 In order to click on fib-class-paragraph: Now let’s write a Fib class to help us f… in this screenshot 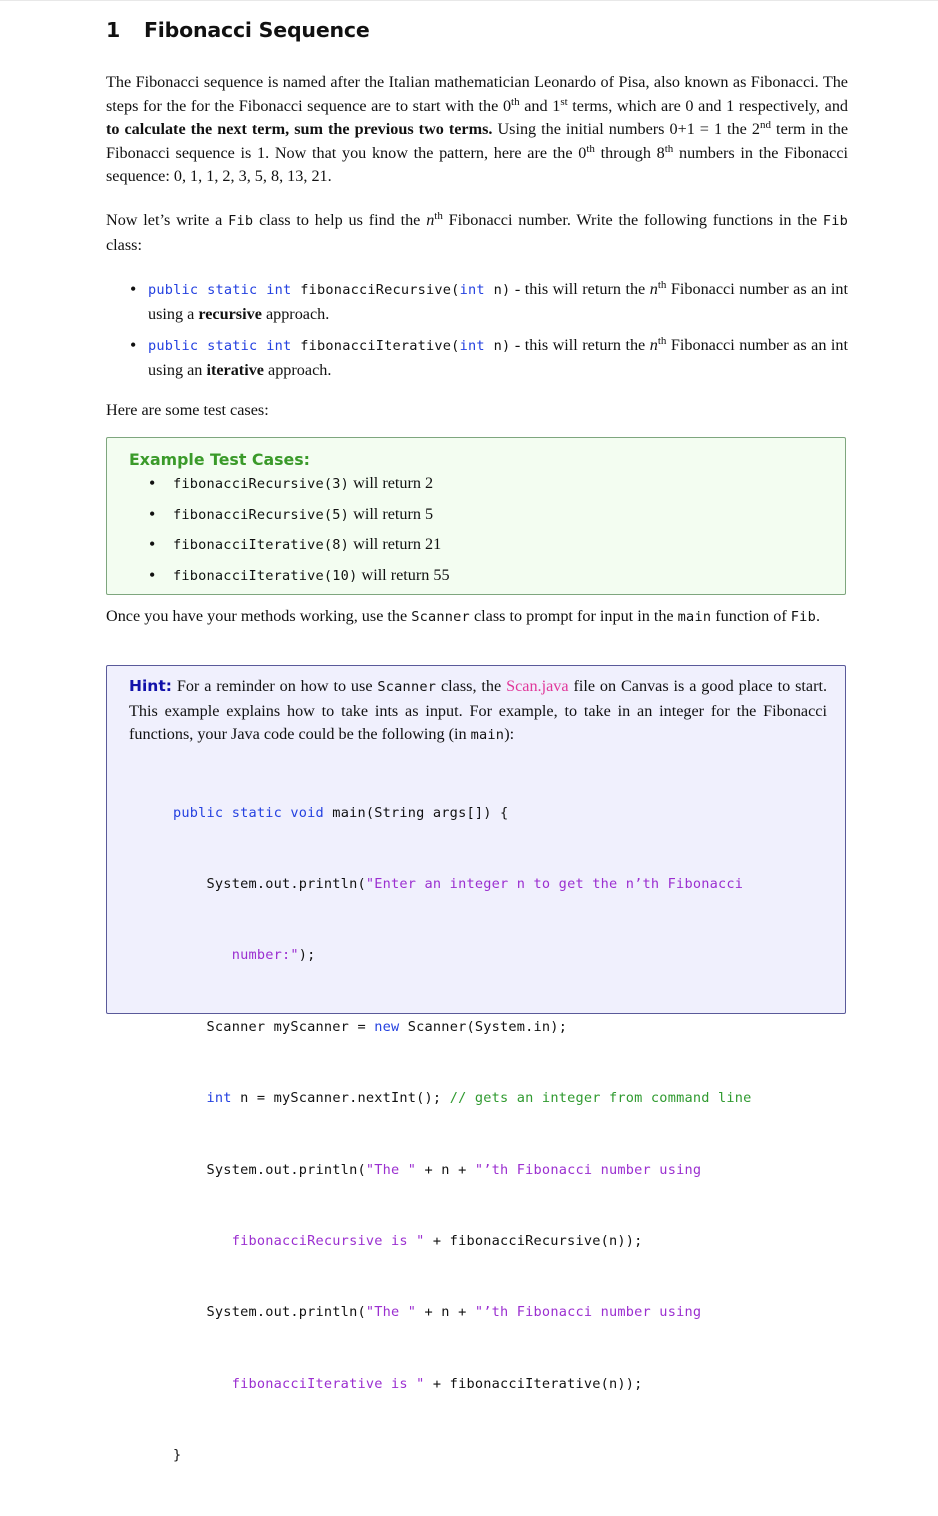, I will do `click(477, 233)`.